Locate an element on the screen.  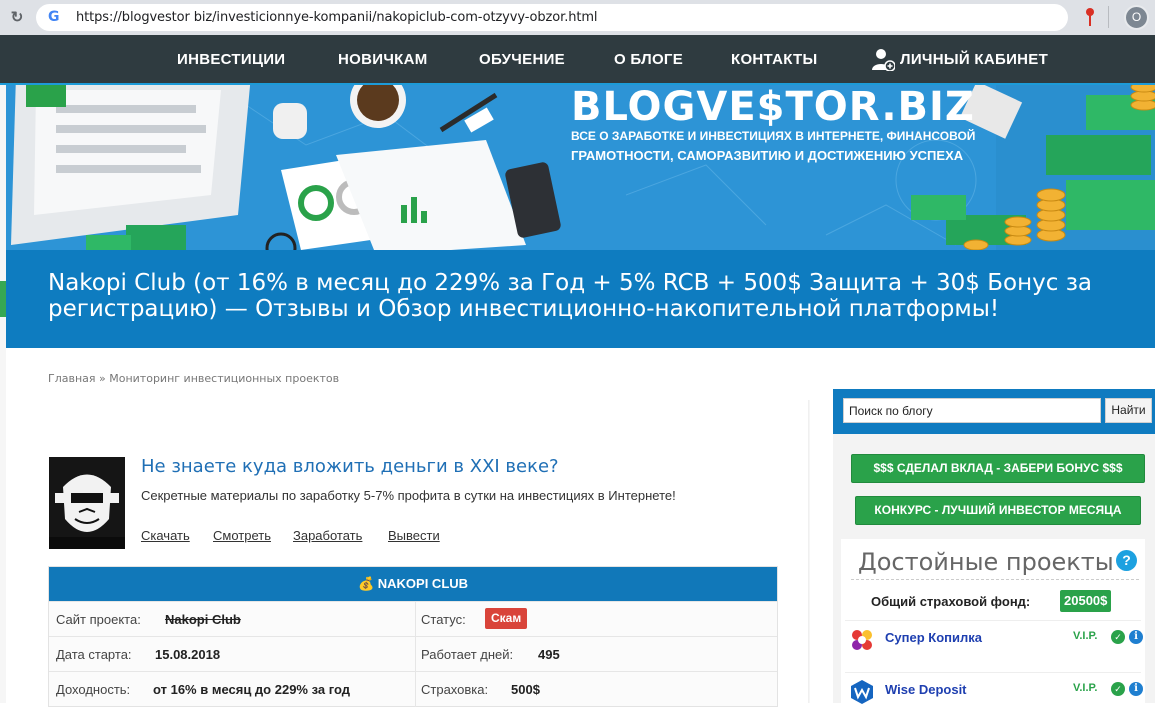
nav-item-investments: ИНВЕСТИЦИИ is located at coordinates (231, 60).